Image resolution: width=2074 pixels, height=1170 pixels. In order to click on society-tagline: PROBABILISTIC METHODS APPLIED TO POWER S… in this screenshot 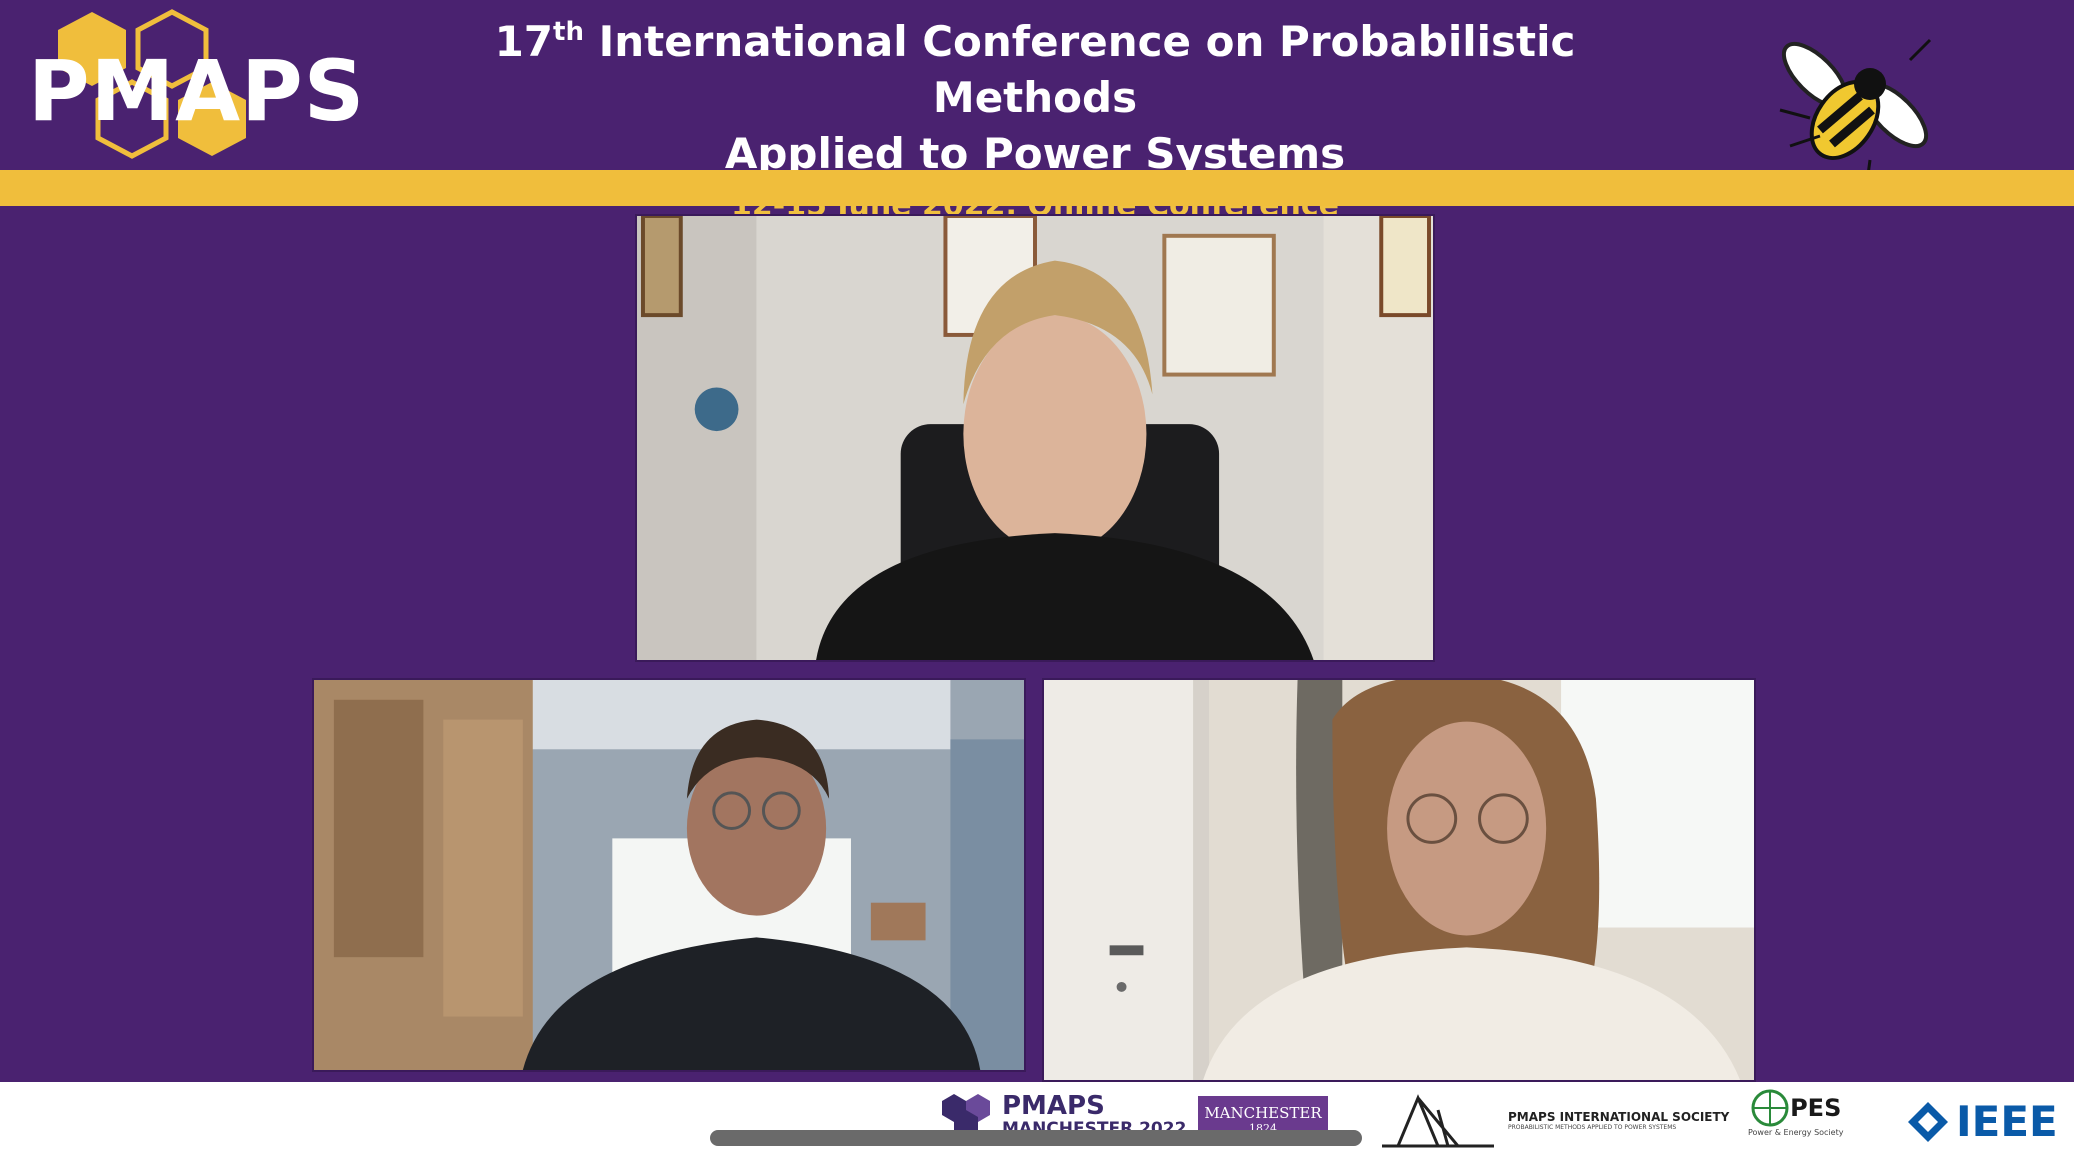, I will do `click(1592, 1127)`.